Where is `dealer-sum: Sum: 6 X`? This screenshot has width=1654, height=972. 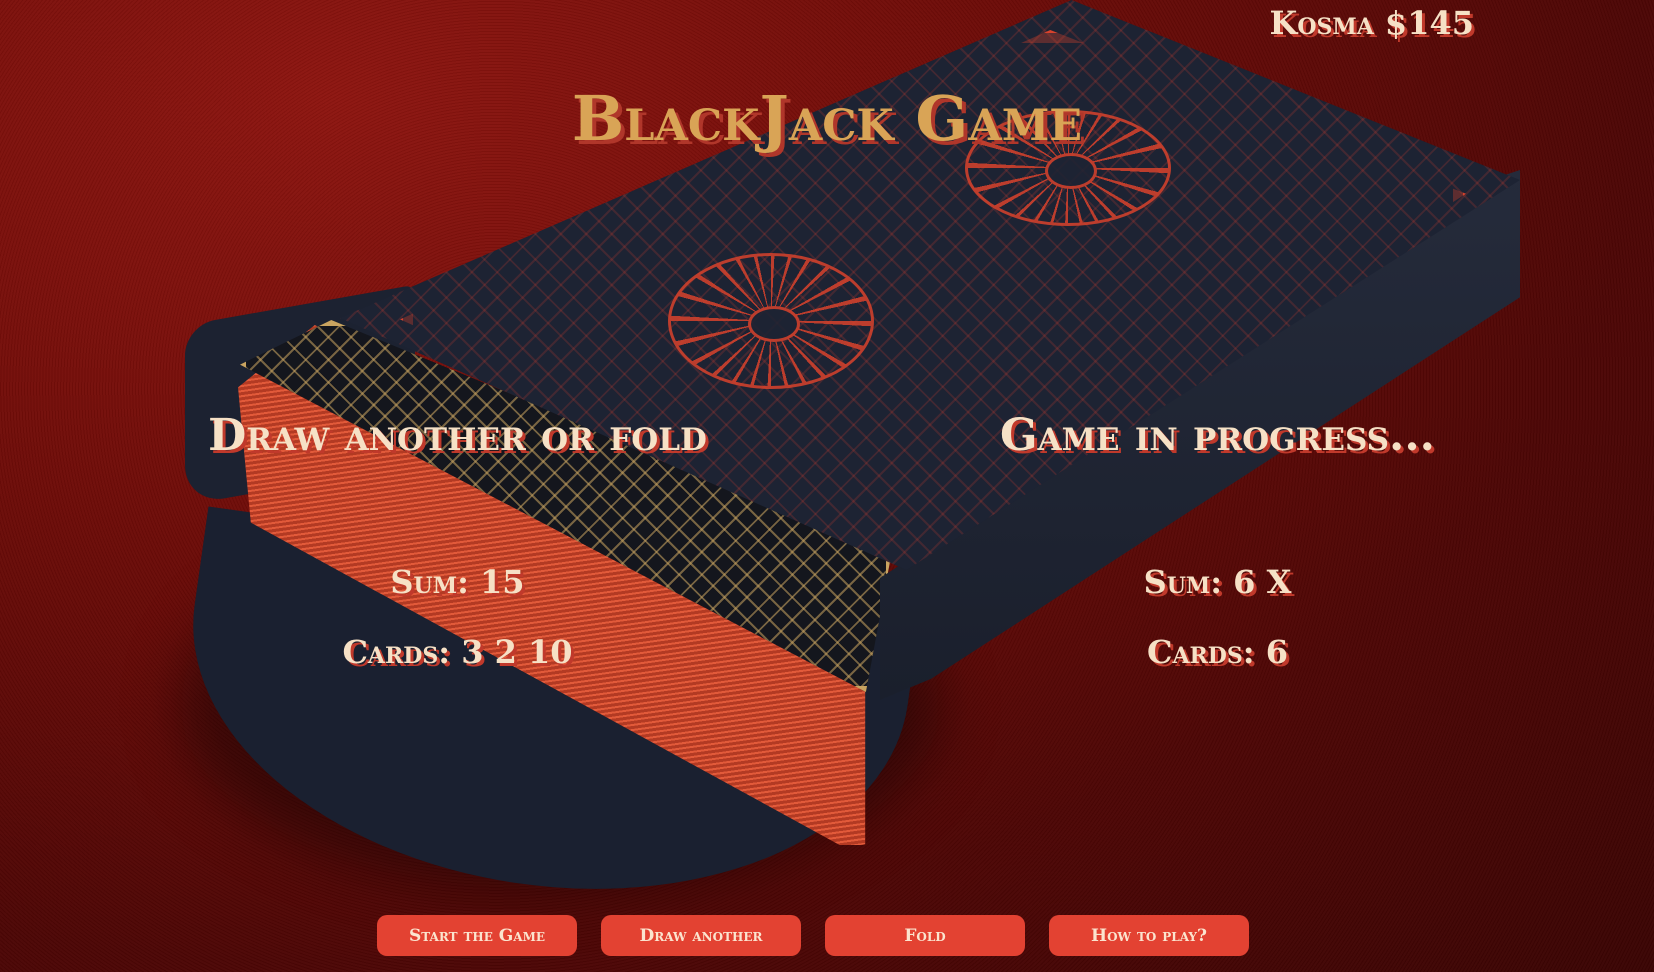 dealer-sum: Sum: 6 X is located at coordinates (1217, 582).